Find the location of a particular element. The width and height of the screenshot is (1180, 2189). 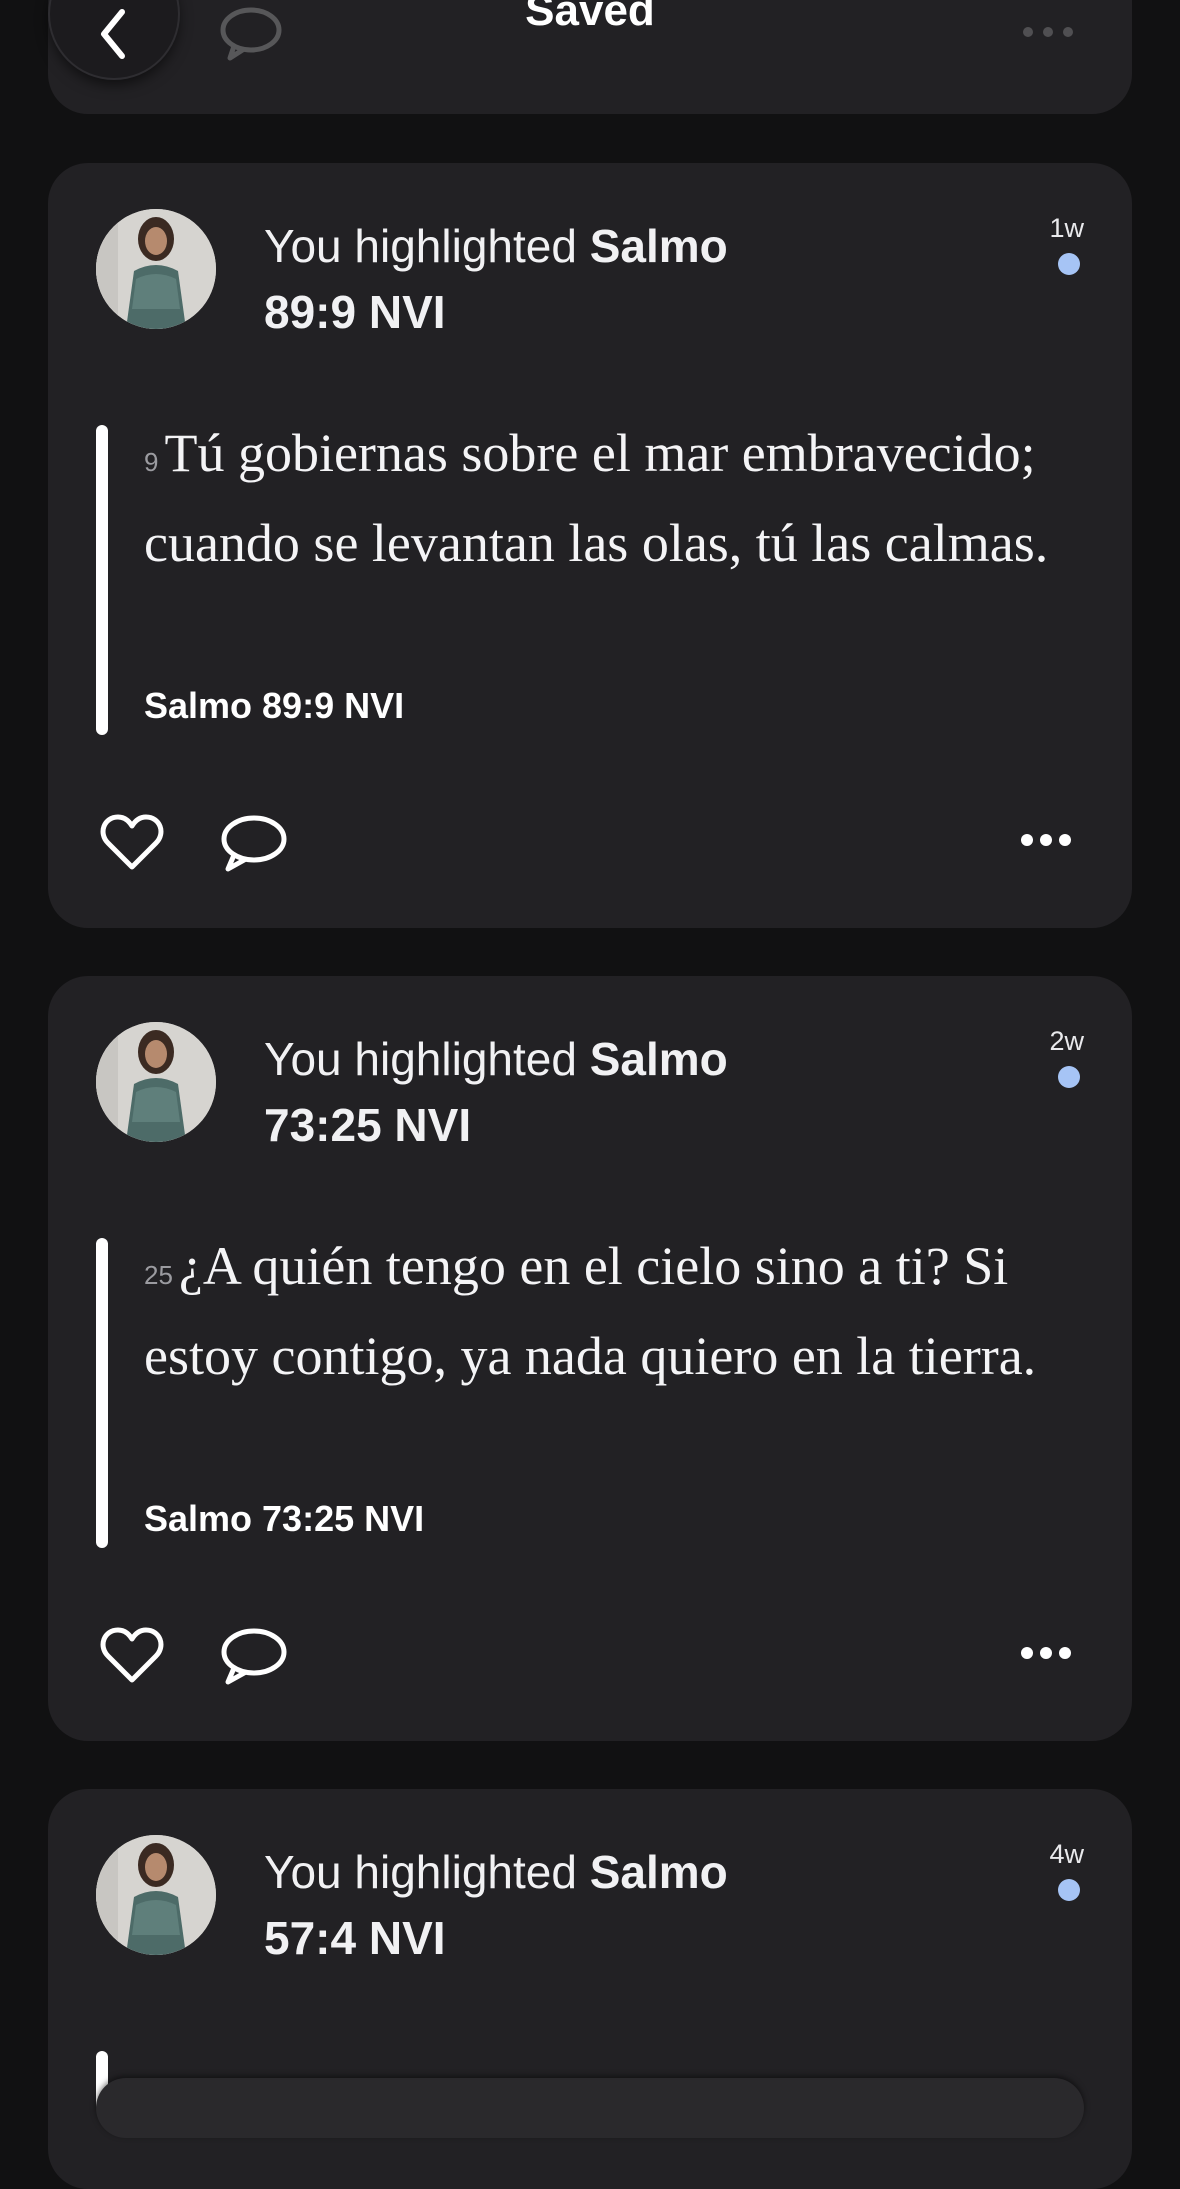

page-title: Saved is located at coordinates (590, 17).